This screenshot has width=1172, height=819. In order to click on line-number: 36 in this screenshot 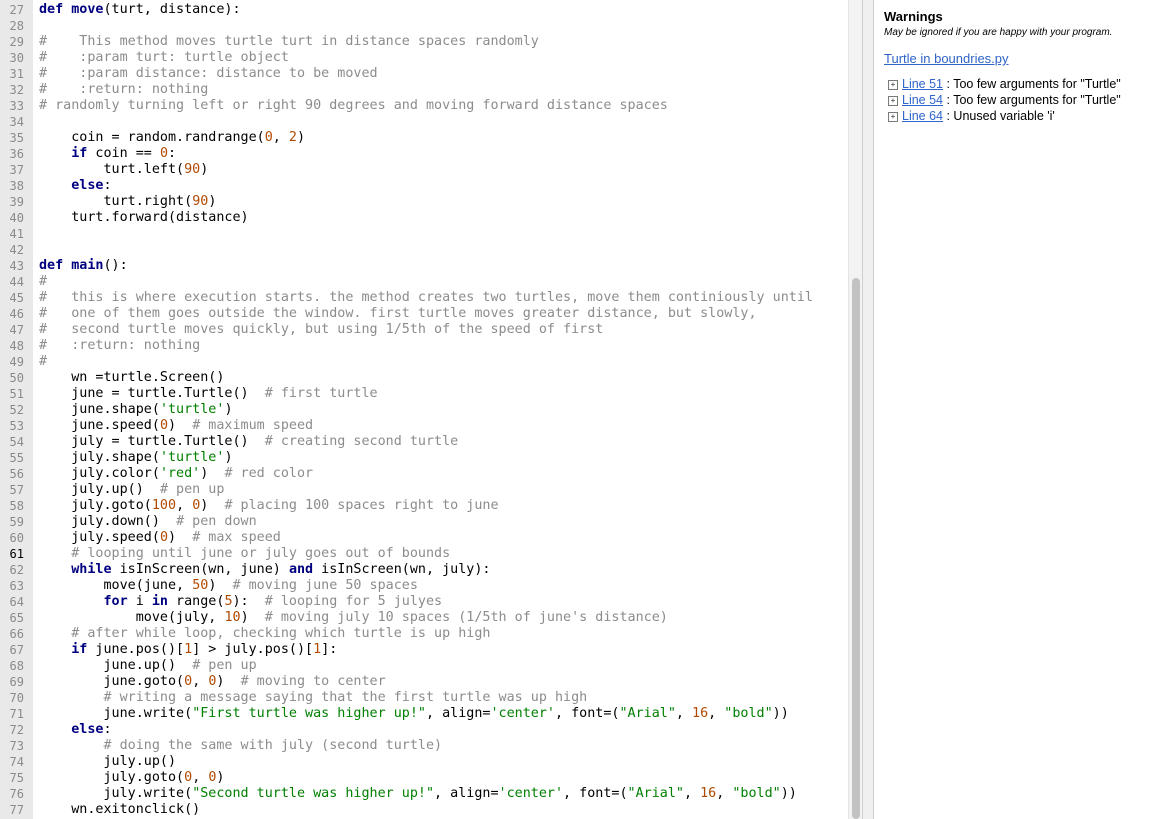, I will do `click(16, 154)`.